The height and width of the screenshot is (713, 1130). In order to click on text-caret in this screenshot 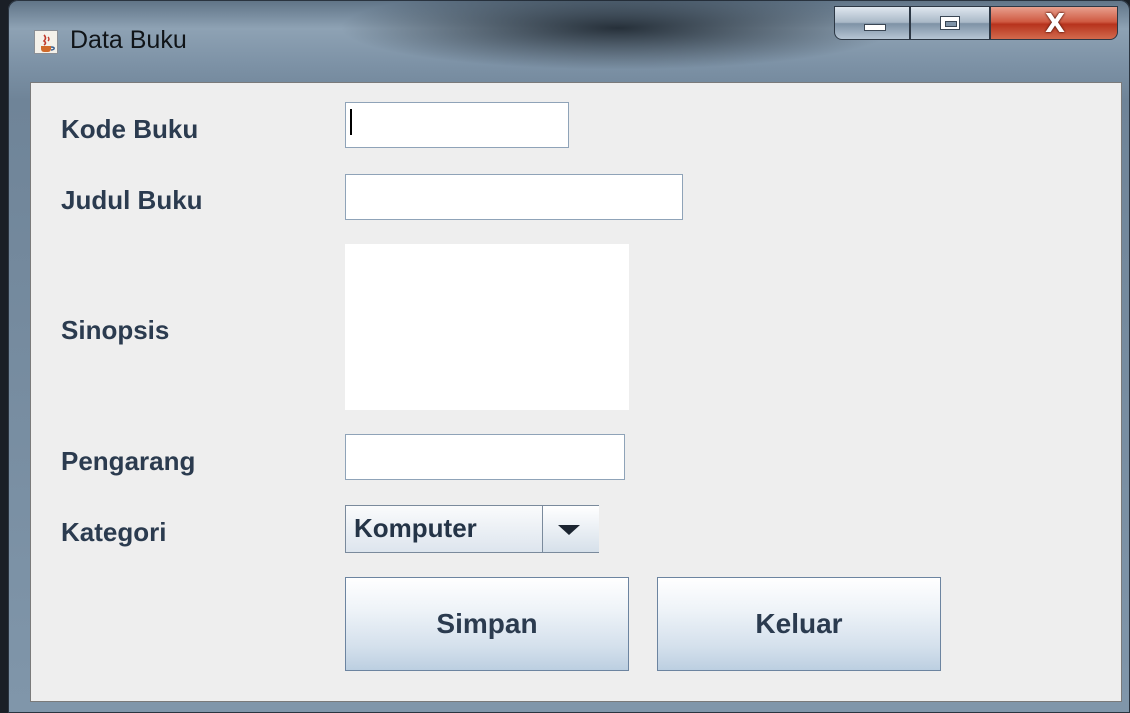, I will do `click(351, 122)`.